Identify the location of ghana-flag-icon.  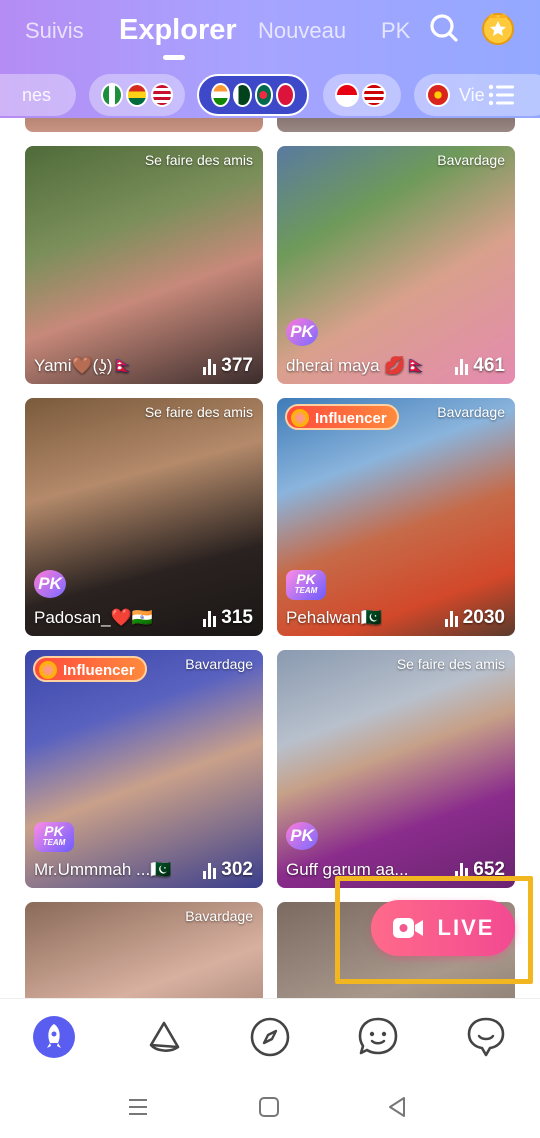
(137, 95).